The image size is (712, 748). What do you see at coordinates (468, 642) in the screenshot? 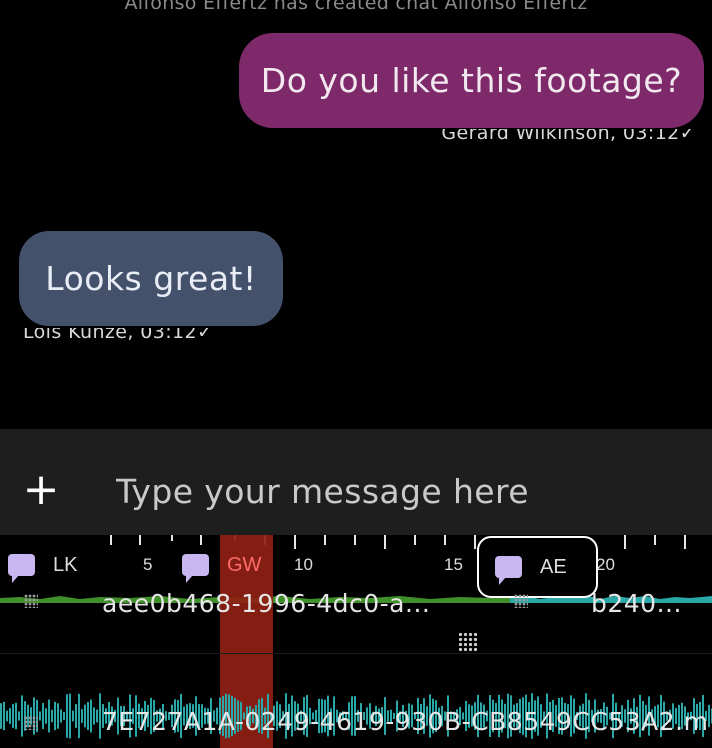
I see `resize-handle` at bounding box center [468, 642].